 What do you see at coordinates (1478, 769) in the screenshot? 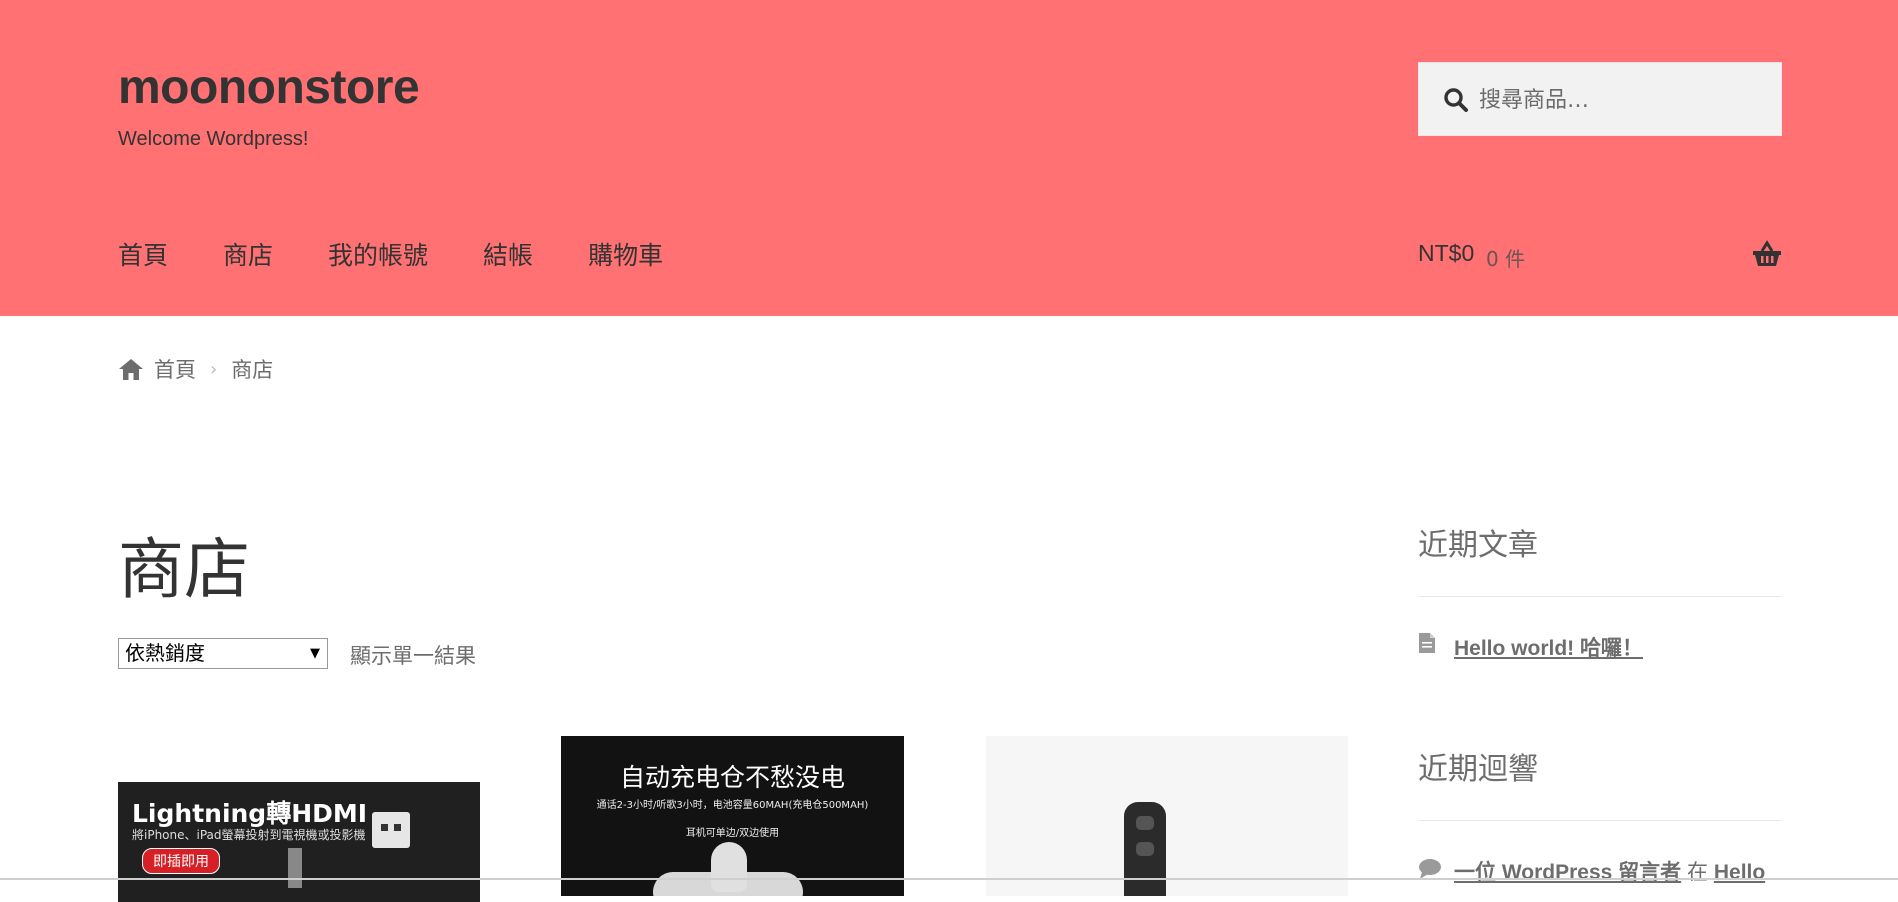
I see `recent-comments-title: 近期迴響` at bounding box center [1478, 769].